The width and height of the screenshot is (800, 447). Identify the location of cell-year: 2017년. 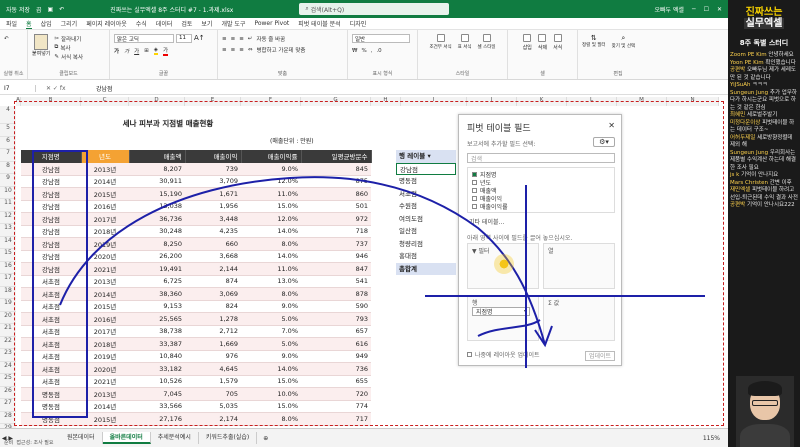
(105, 219).